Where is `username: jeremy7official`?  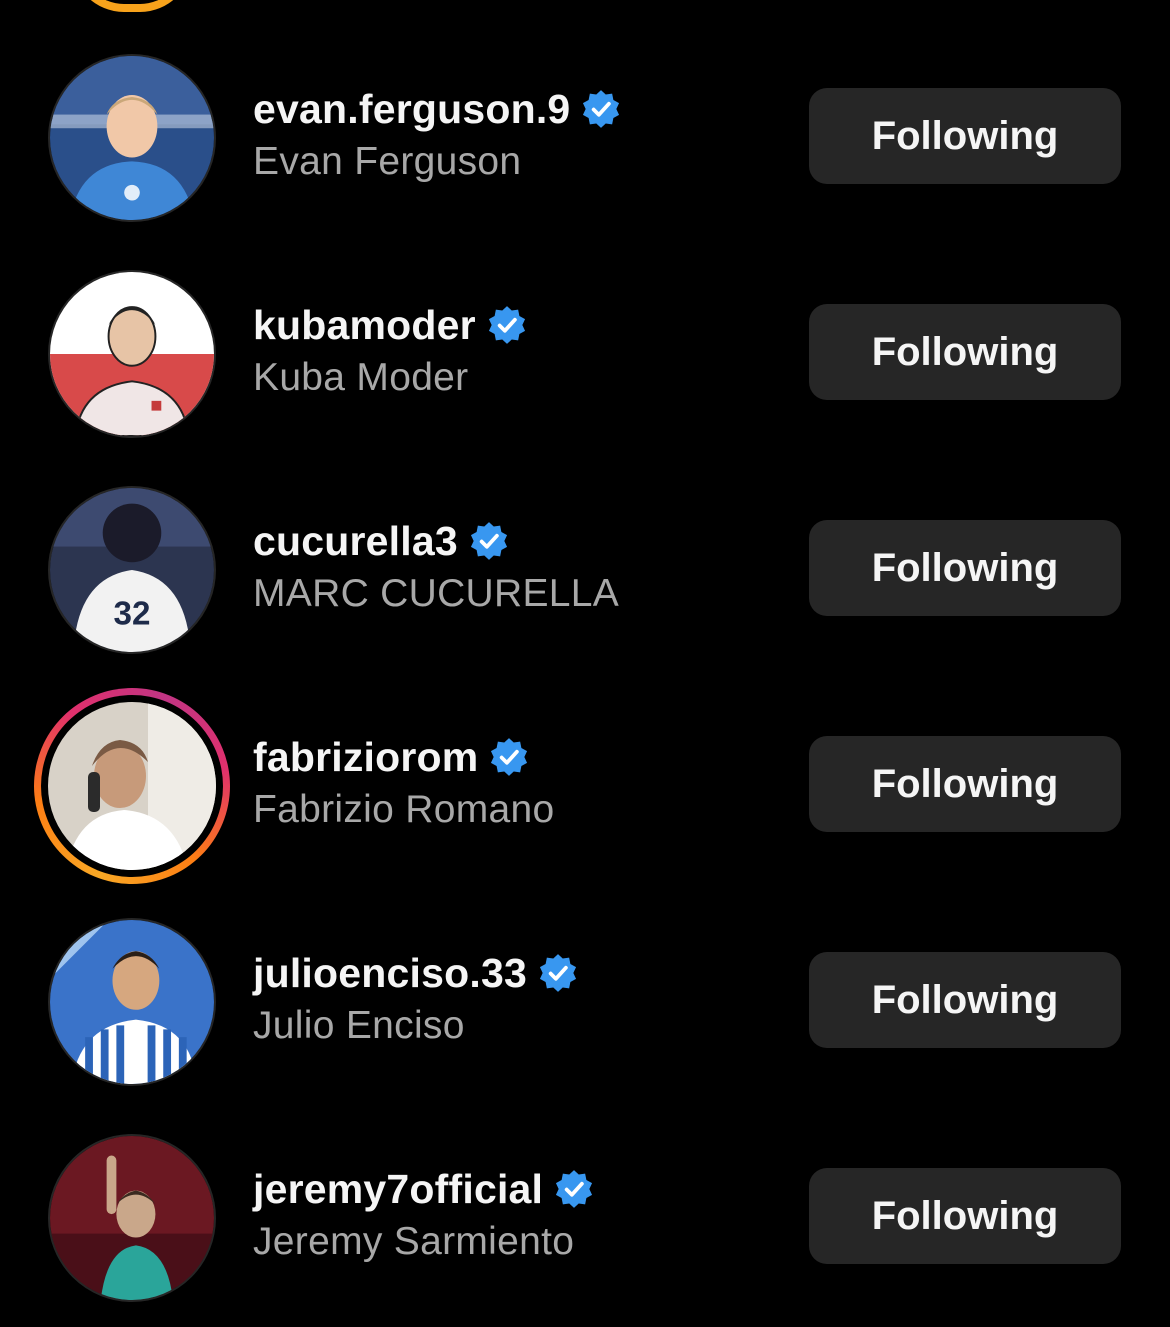
username: jeremy7official is located at coordinates (398, 1189).